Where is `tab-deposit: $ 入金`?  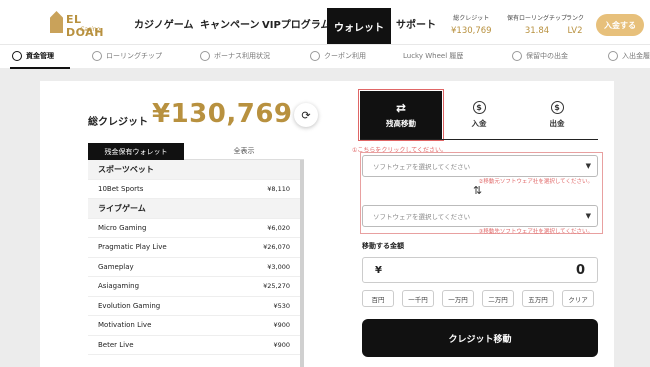
tab-deposit: $ 入金 is located at coordinates (479, 115).